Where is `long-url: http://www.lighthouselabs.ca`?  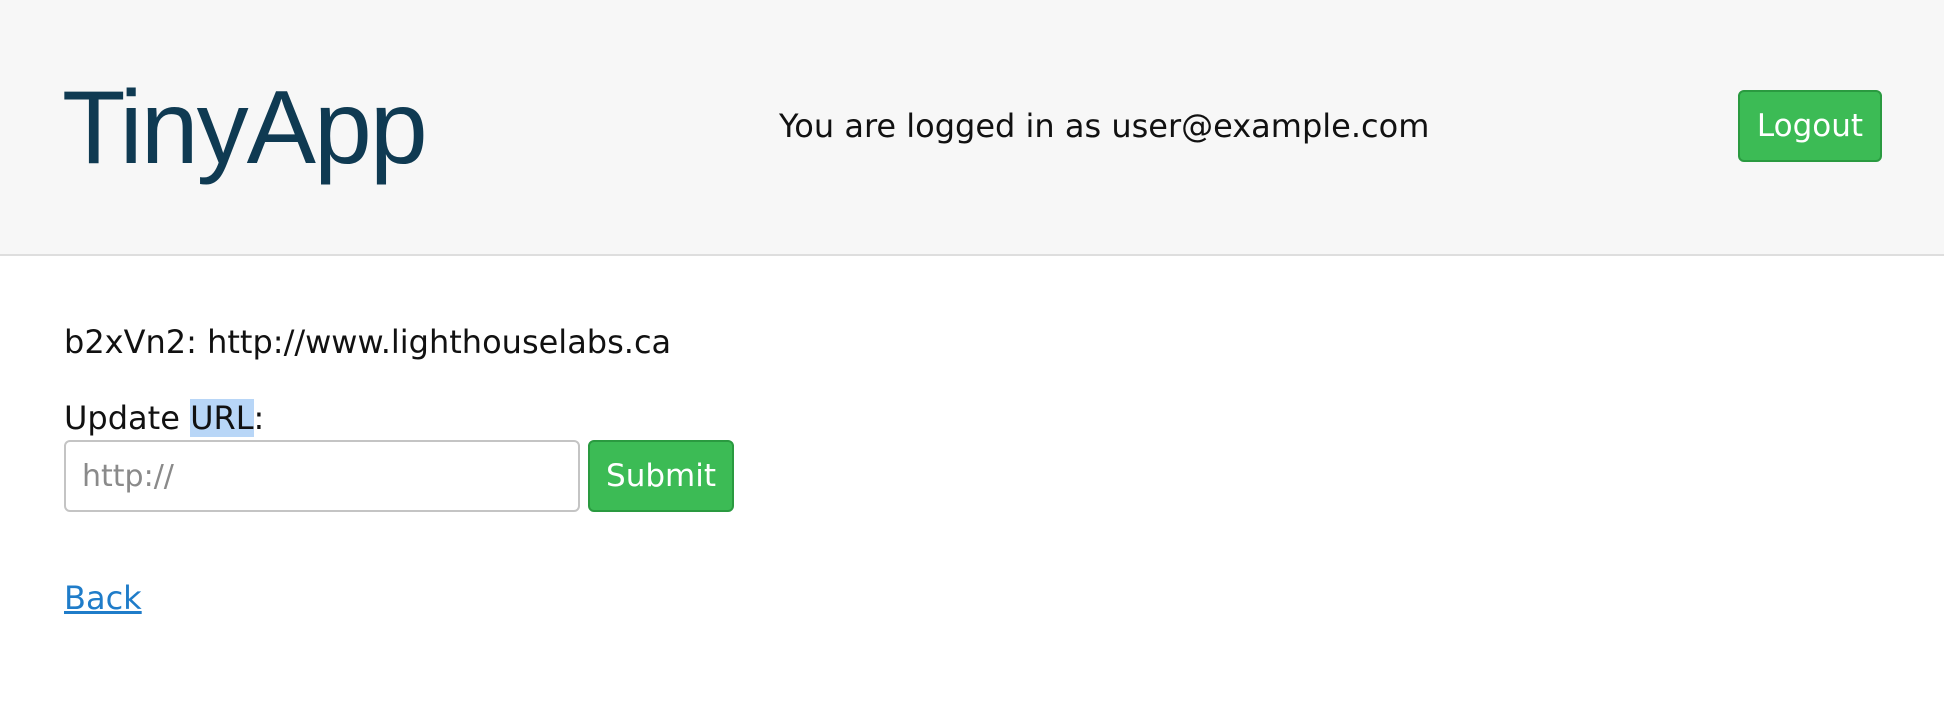
long-url: http://www.lighthouselabs.ca is located at coordinates (439, 342).